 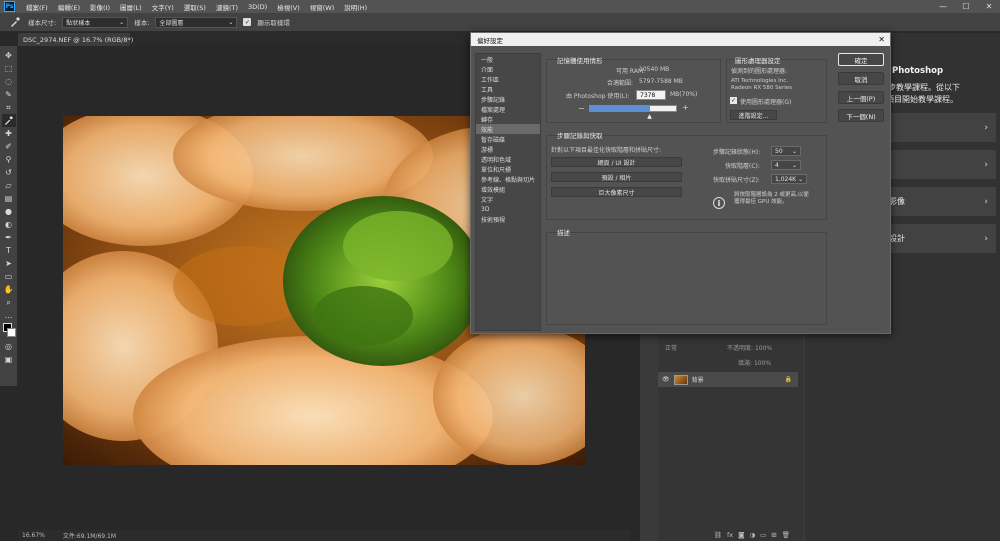 I want to click on color-swatches-icon, so click(x=9, y=331).